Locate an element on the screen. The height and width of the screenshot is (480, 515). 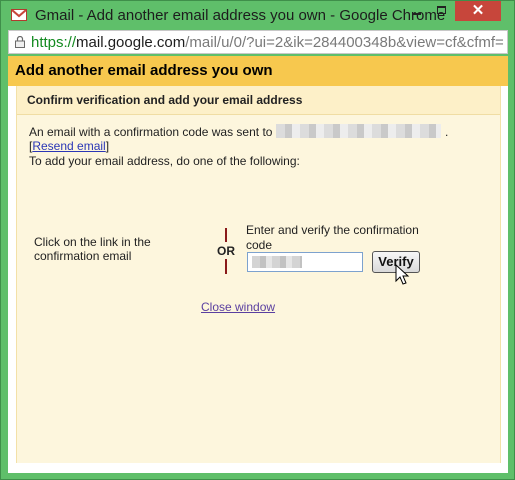
lock-icon is located at coordinates (20, 42).